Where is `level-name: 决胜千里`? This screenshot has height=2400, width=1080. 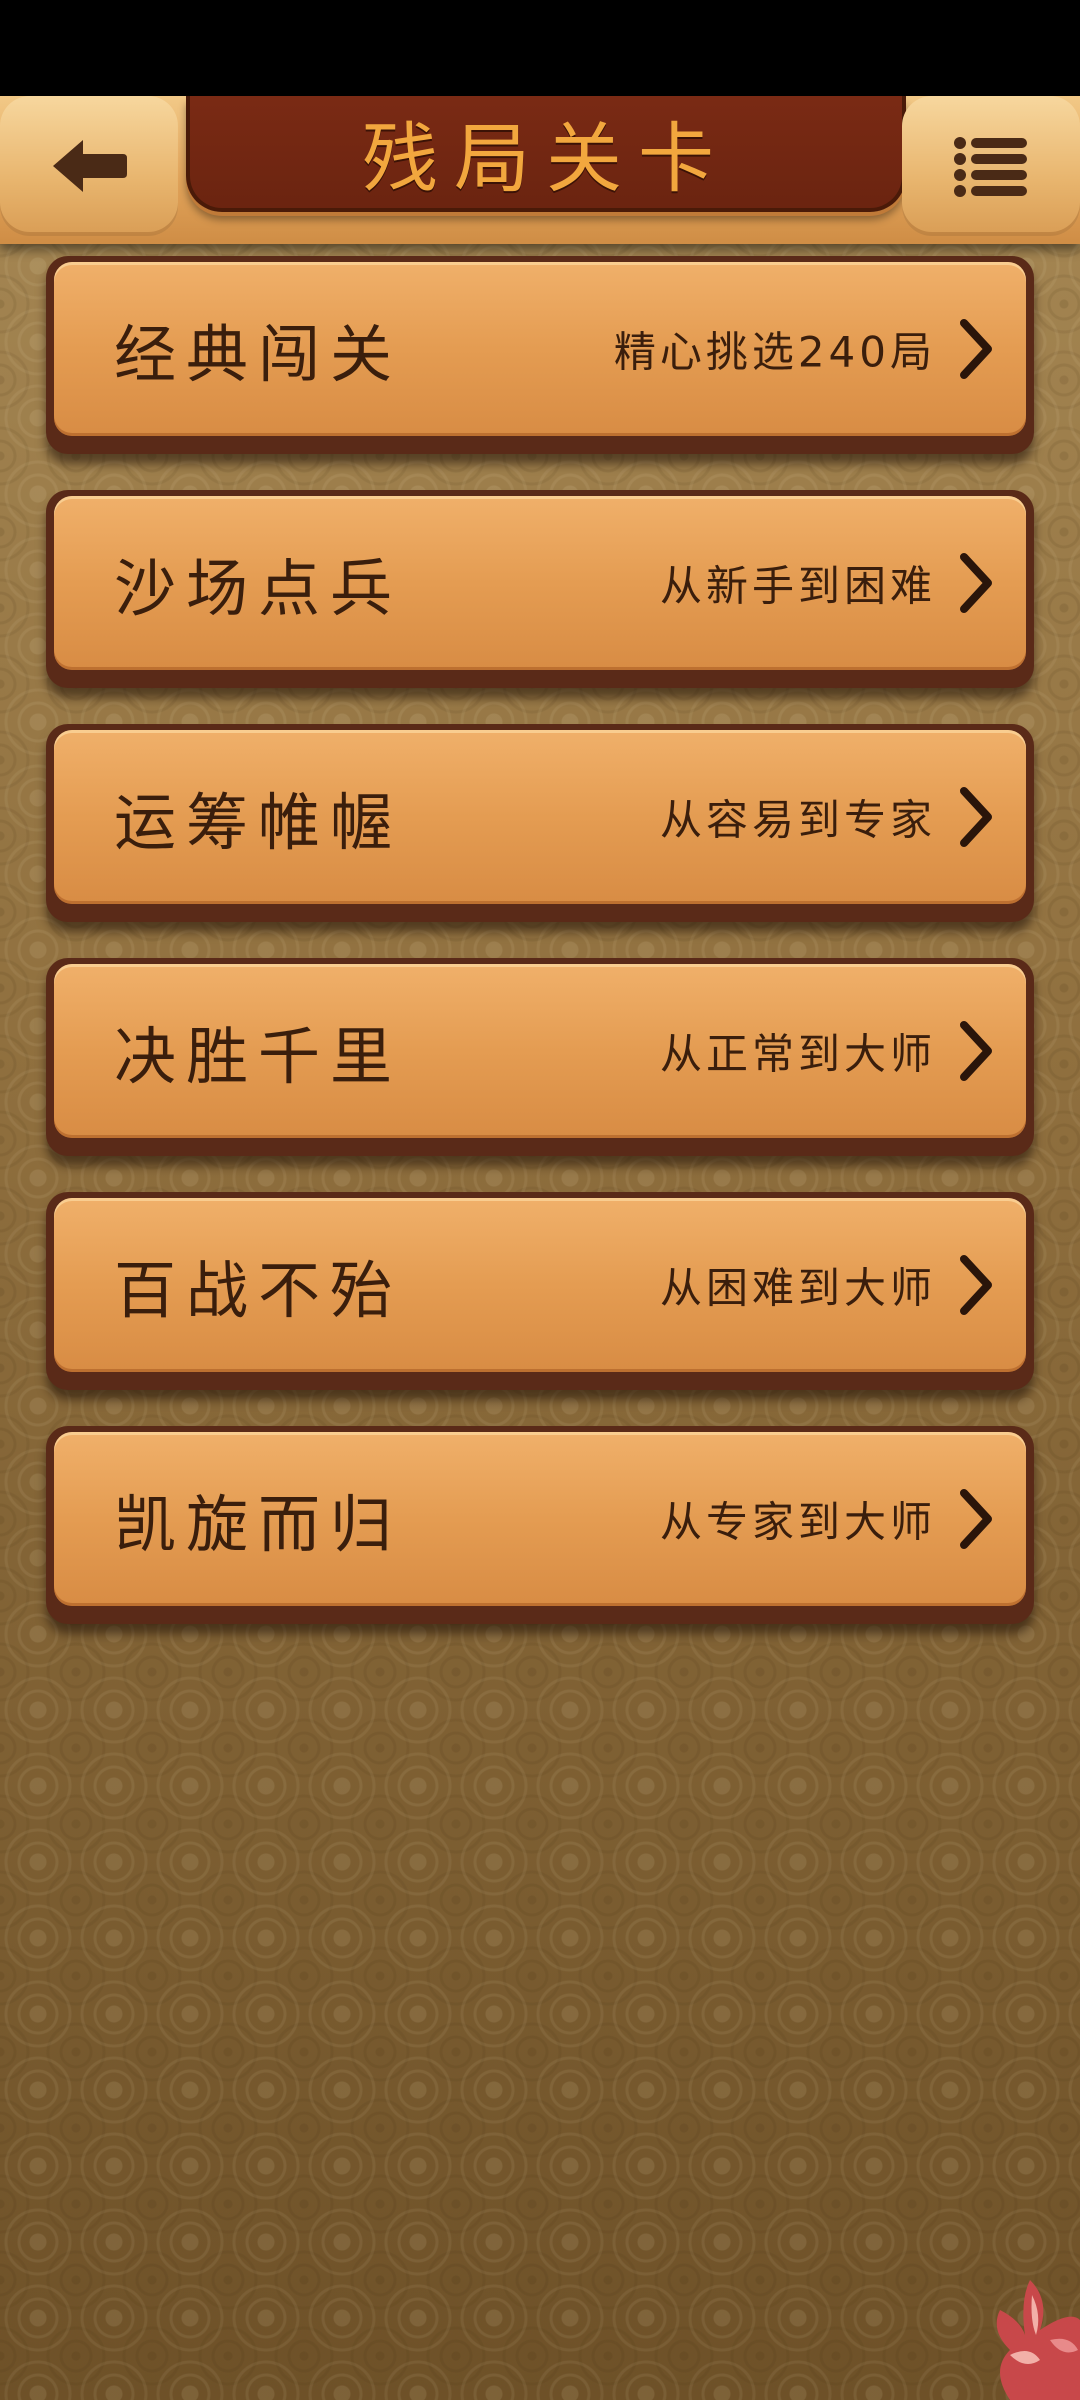
level-name: 决胜千里 is located at coordinates (258, 1056).